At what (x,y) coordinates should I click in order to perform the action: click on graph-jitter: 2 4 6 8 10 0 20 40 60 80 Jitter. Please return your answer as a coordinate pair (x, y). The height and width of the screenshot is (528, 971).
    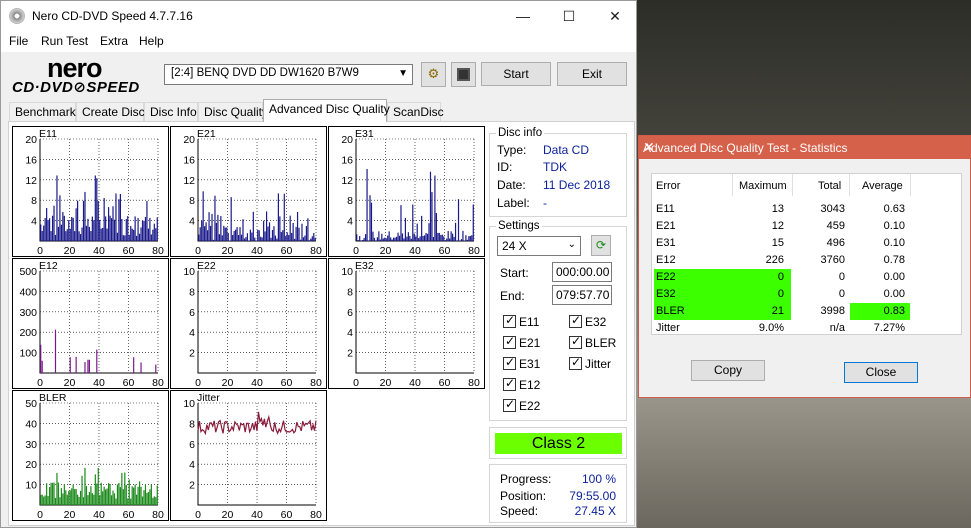
    Looking at the image, I should click on (248, 455).